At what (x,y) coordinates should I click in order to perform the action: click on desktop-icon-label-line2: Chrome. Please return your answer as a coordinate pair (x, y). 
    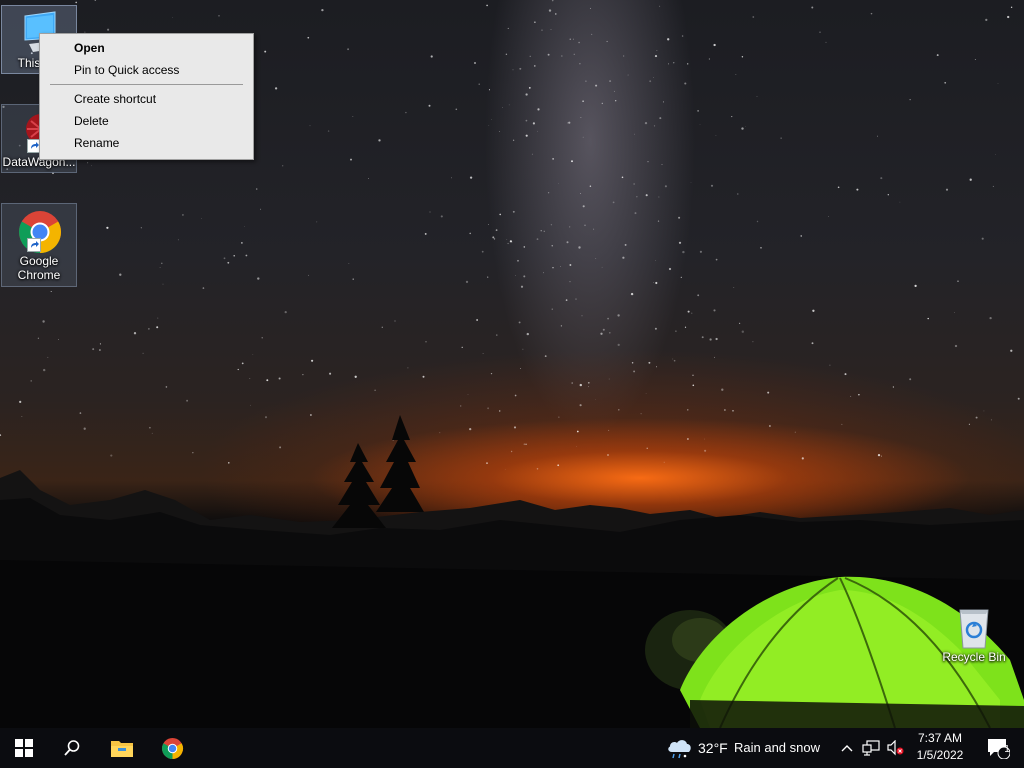
    Looking at the image, I should click on (39, 275).